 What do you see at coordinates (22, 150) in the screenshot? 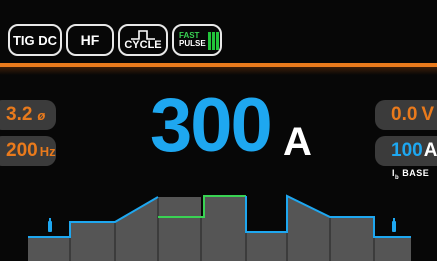
I see `pulse-frequency-value: 200` at bounding box center [22, 150].